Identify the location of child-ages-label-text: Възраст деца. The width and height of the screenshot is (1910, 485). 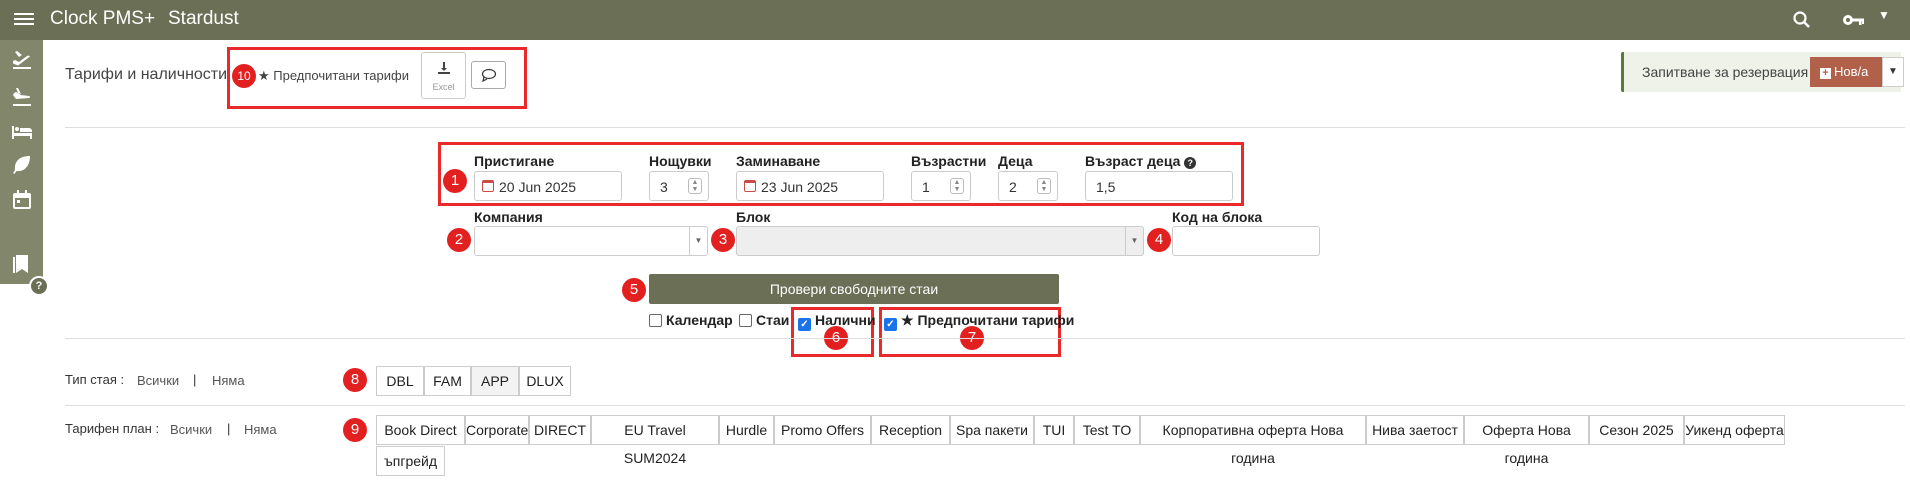
(1133, 161).